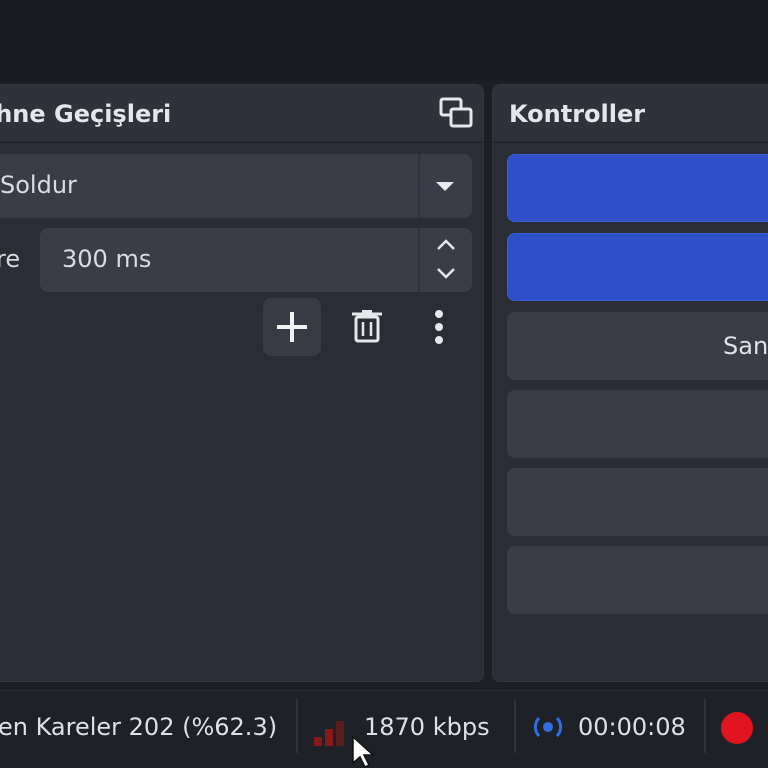 Image resolution: width=768 pixels, height=768 pixels. I want to click on trash-icon, so click(367, 326).